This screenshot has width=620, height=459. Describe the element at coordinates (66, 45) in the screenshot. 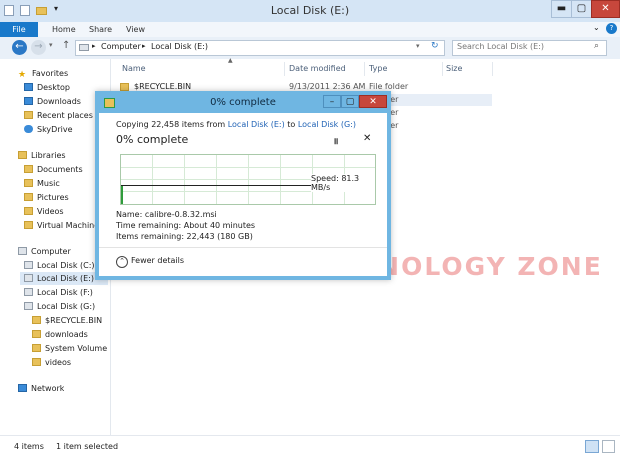

I see `up-button: ↑` at that location.